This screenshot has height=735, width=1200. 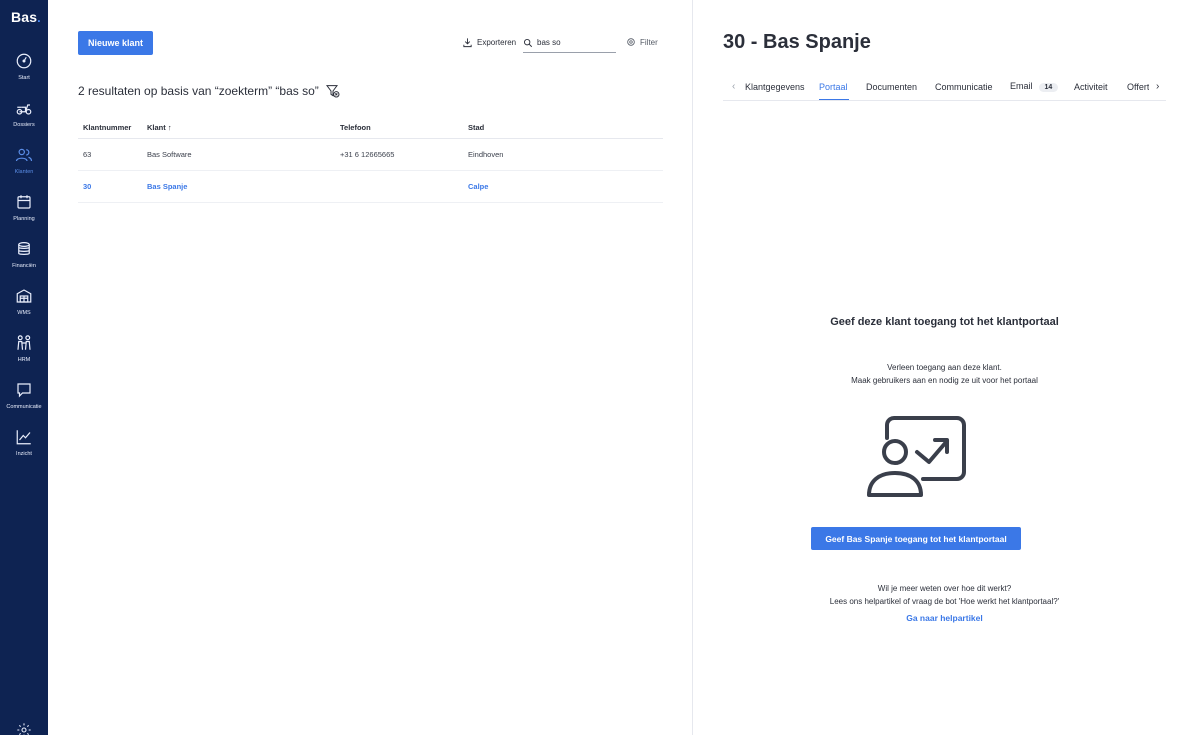 I want to click on people-icon, so click(x=24, y=342).